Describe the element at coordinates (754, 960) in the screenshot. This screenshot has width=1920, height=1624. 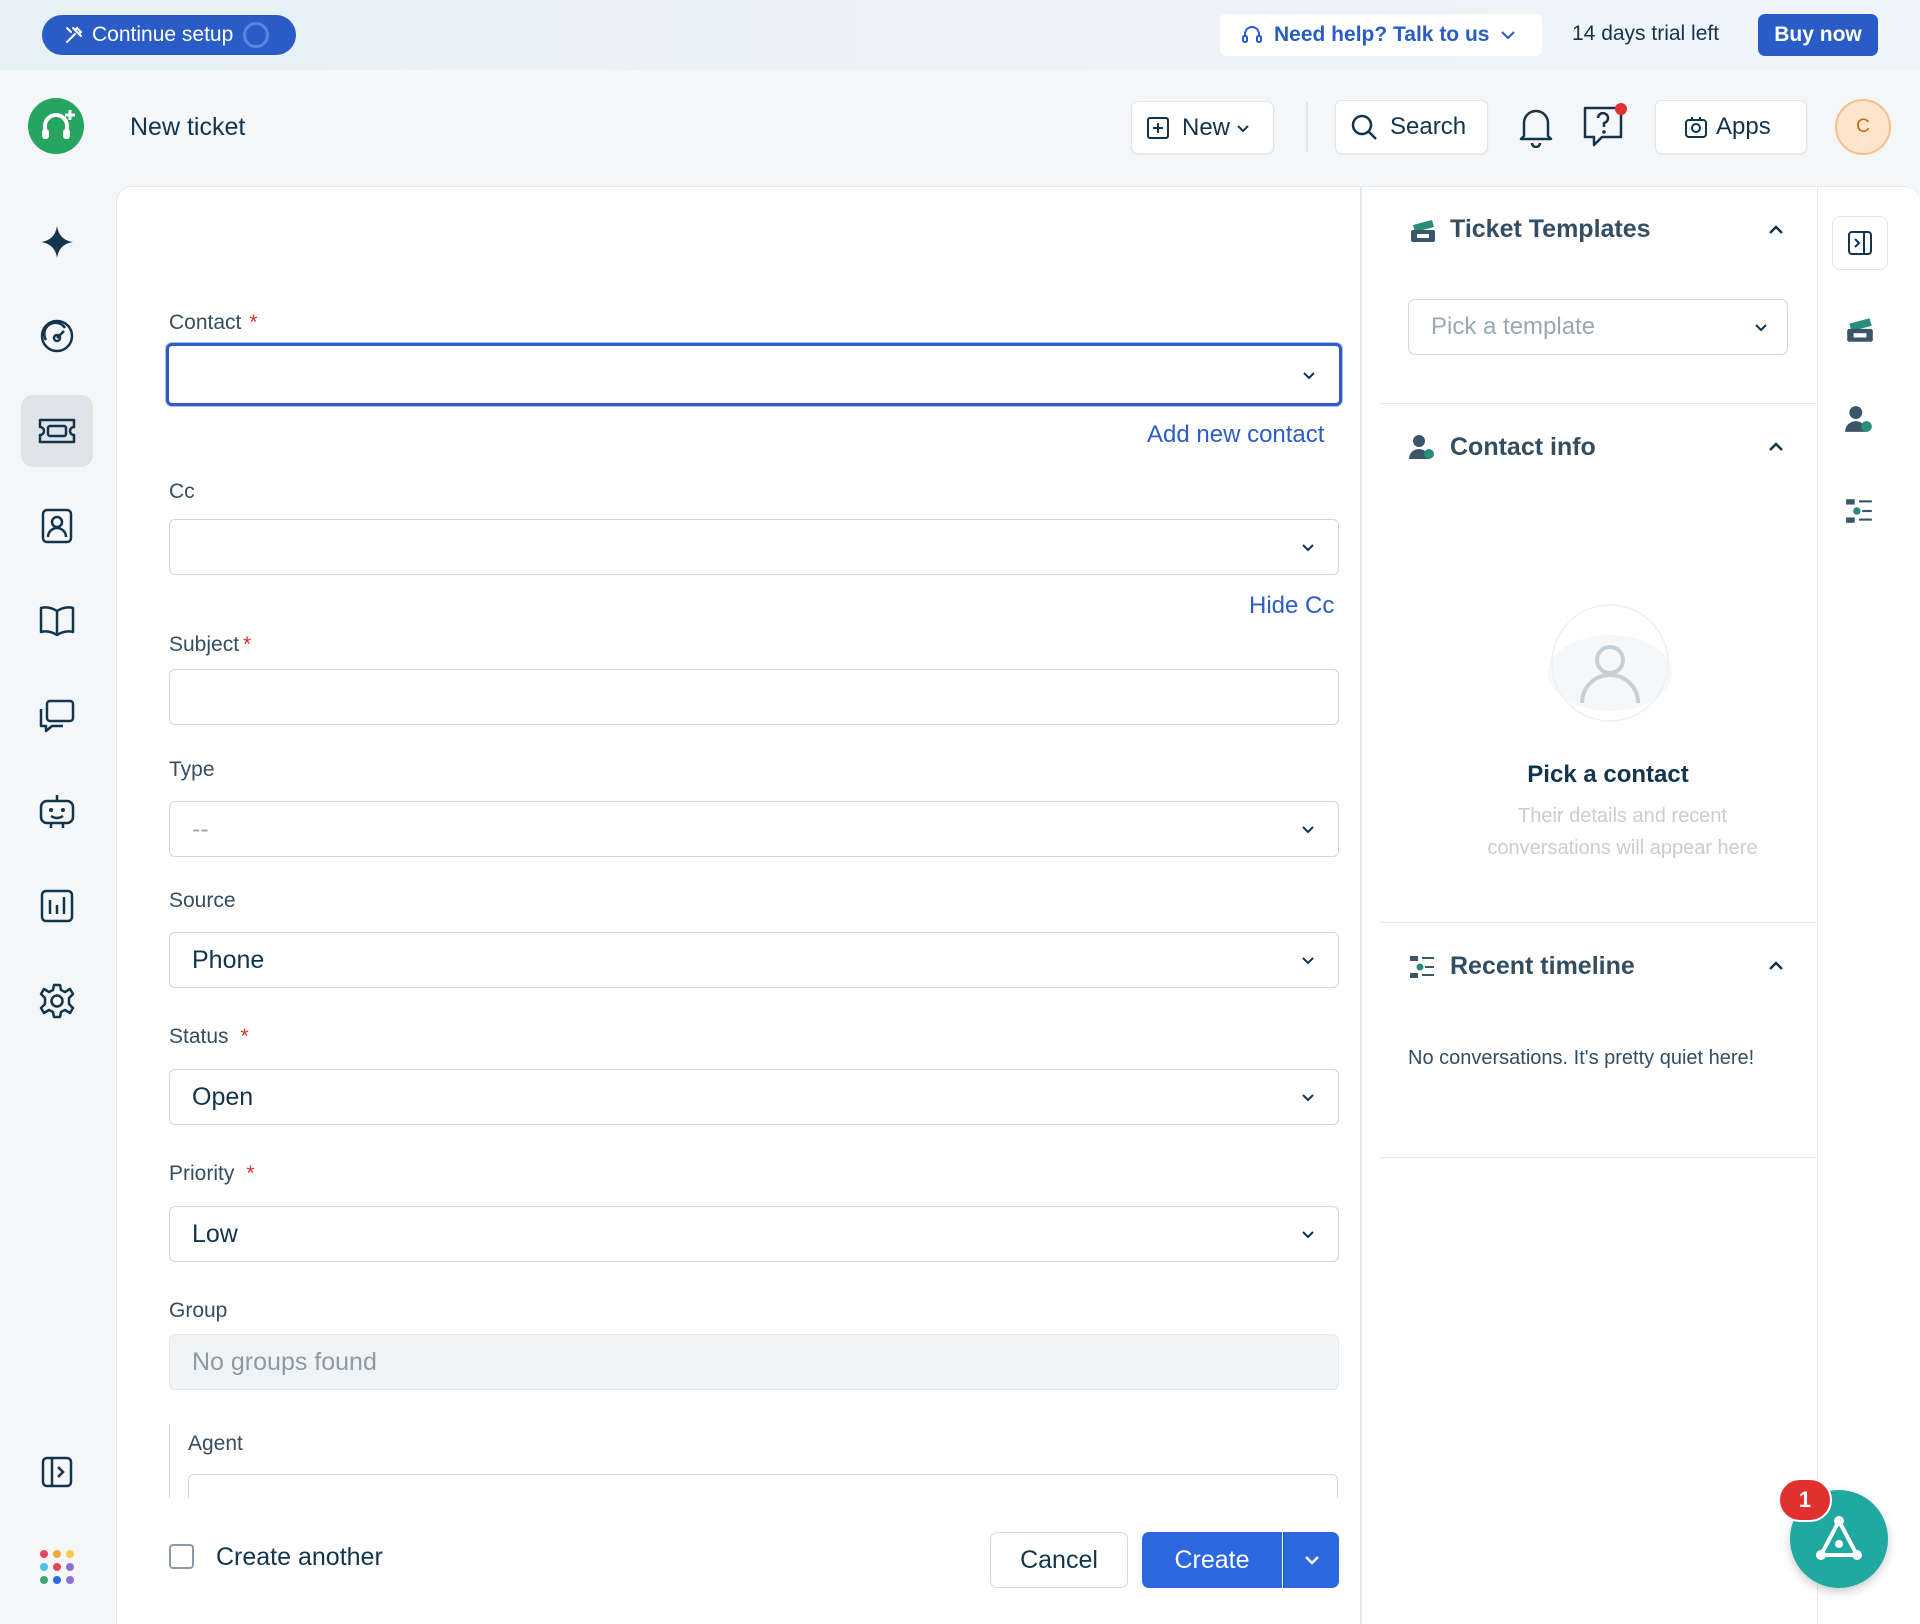
I see `source-select: Phone` at that location.